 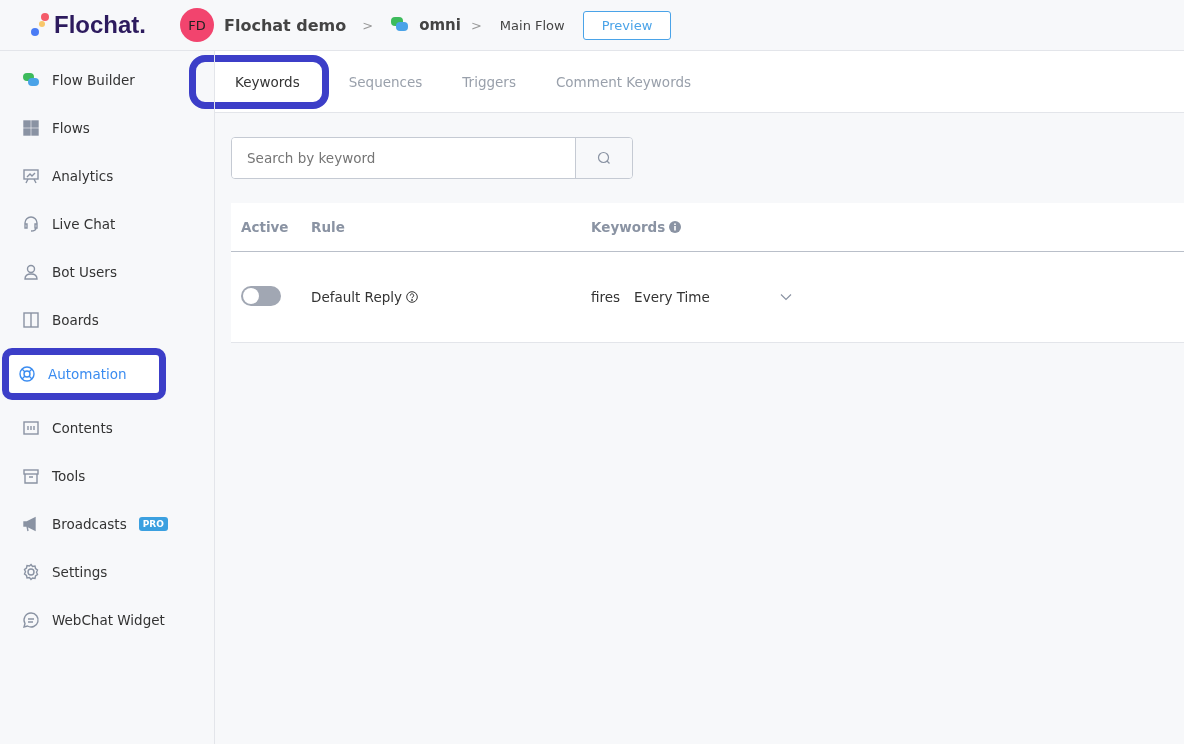 What do you see at coordinates (105, 428) in the screenshot?
I see `sidebar-item: Contents` at bounding box center [105, 428].